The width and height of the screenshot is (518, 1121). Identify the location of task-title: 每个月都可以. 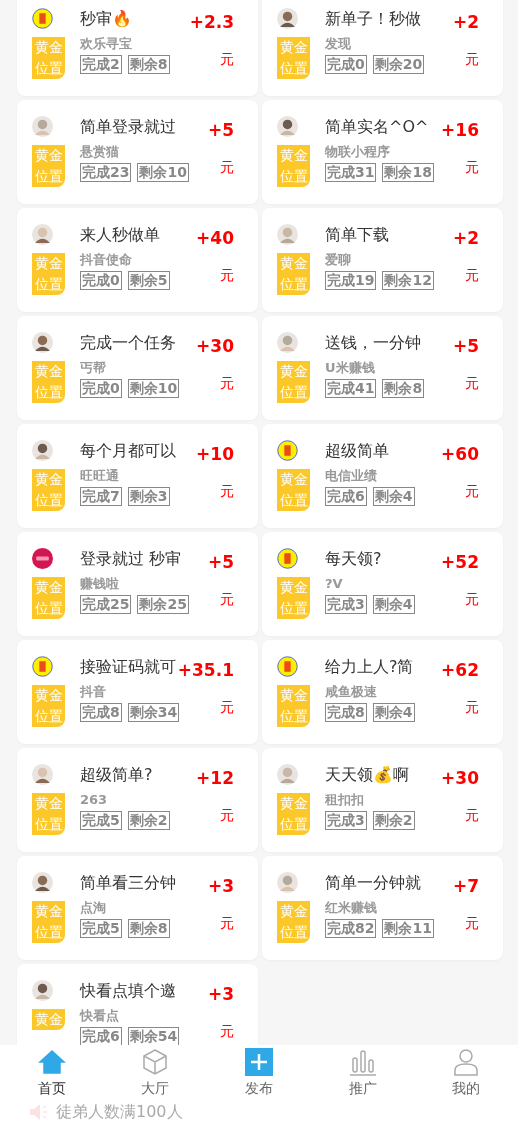
(128, 451).